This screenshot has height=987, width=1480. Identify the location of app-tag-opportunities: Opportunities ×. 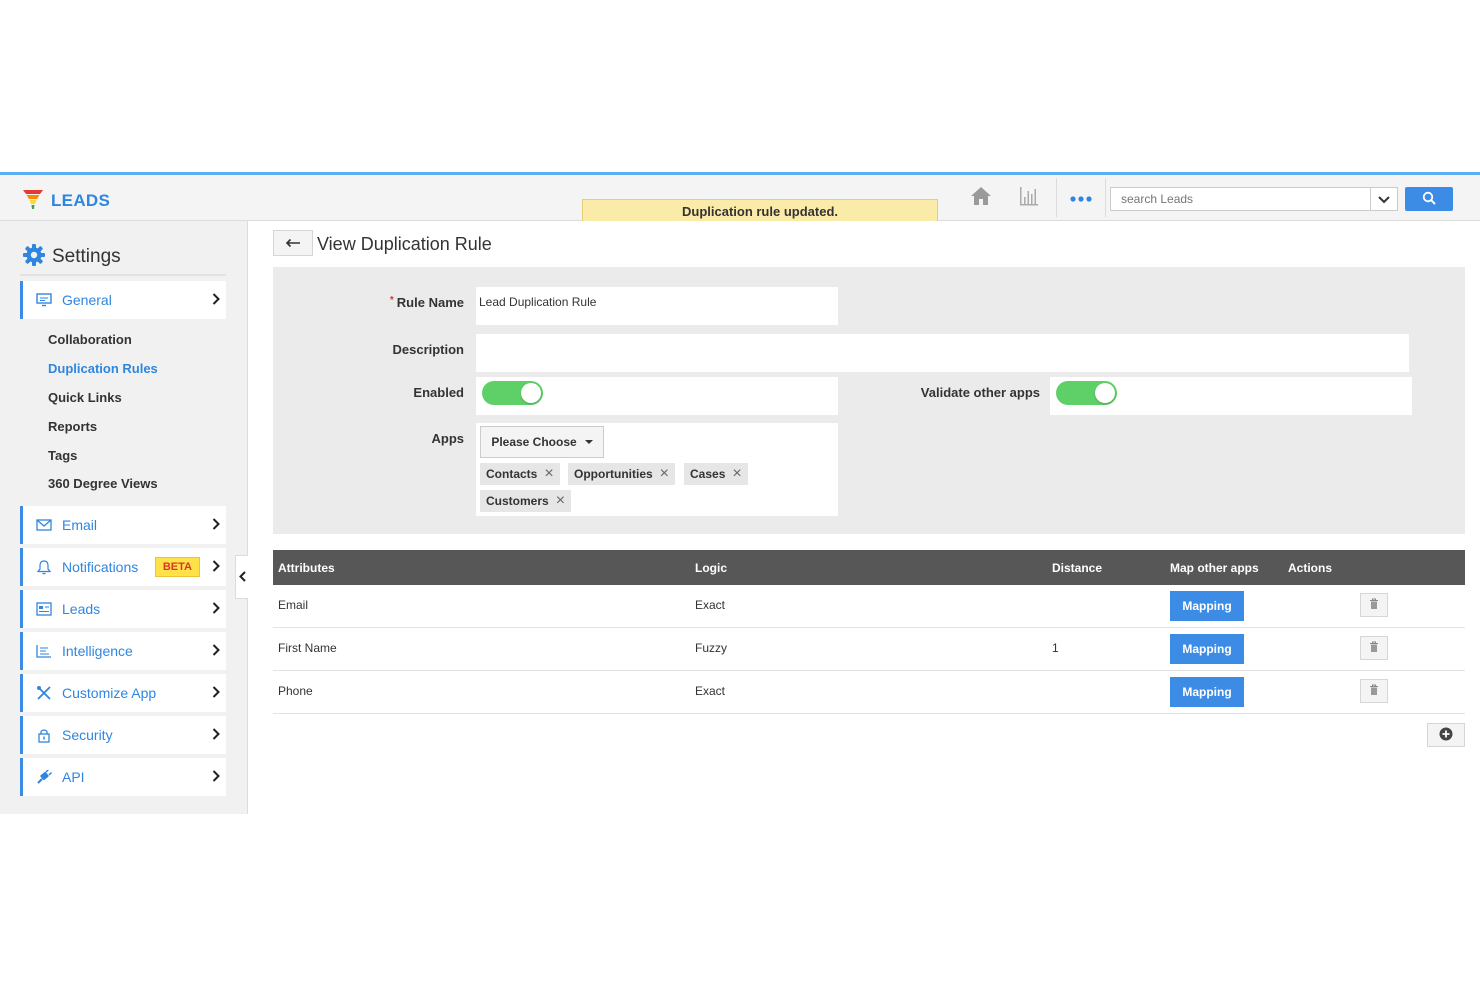
(622, 474).